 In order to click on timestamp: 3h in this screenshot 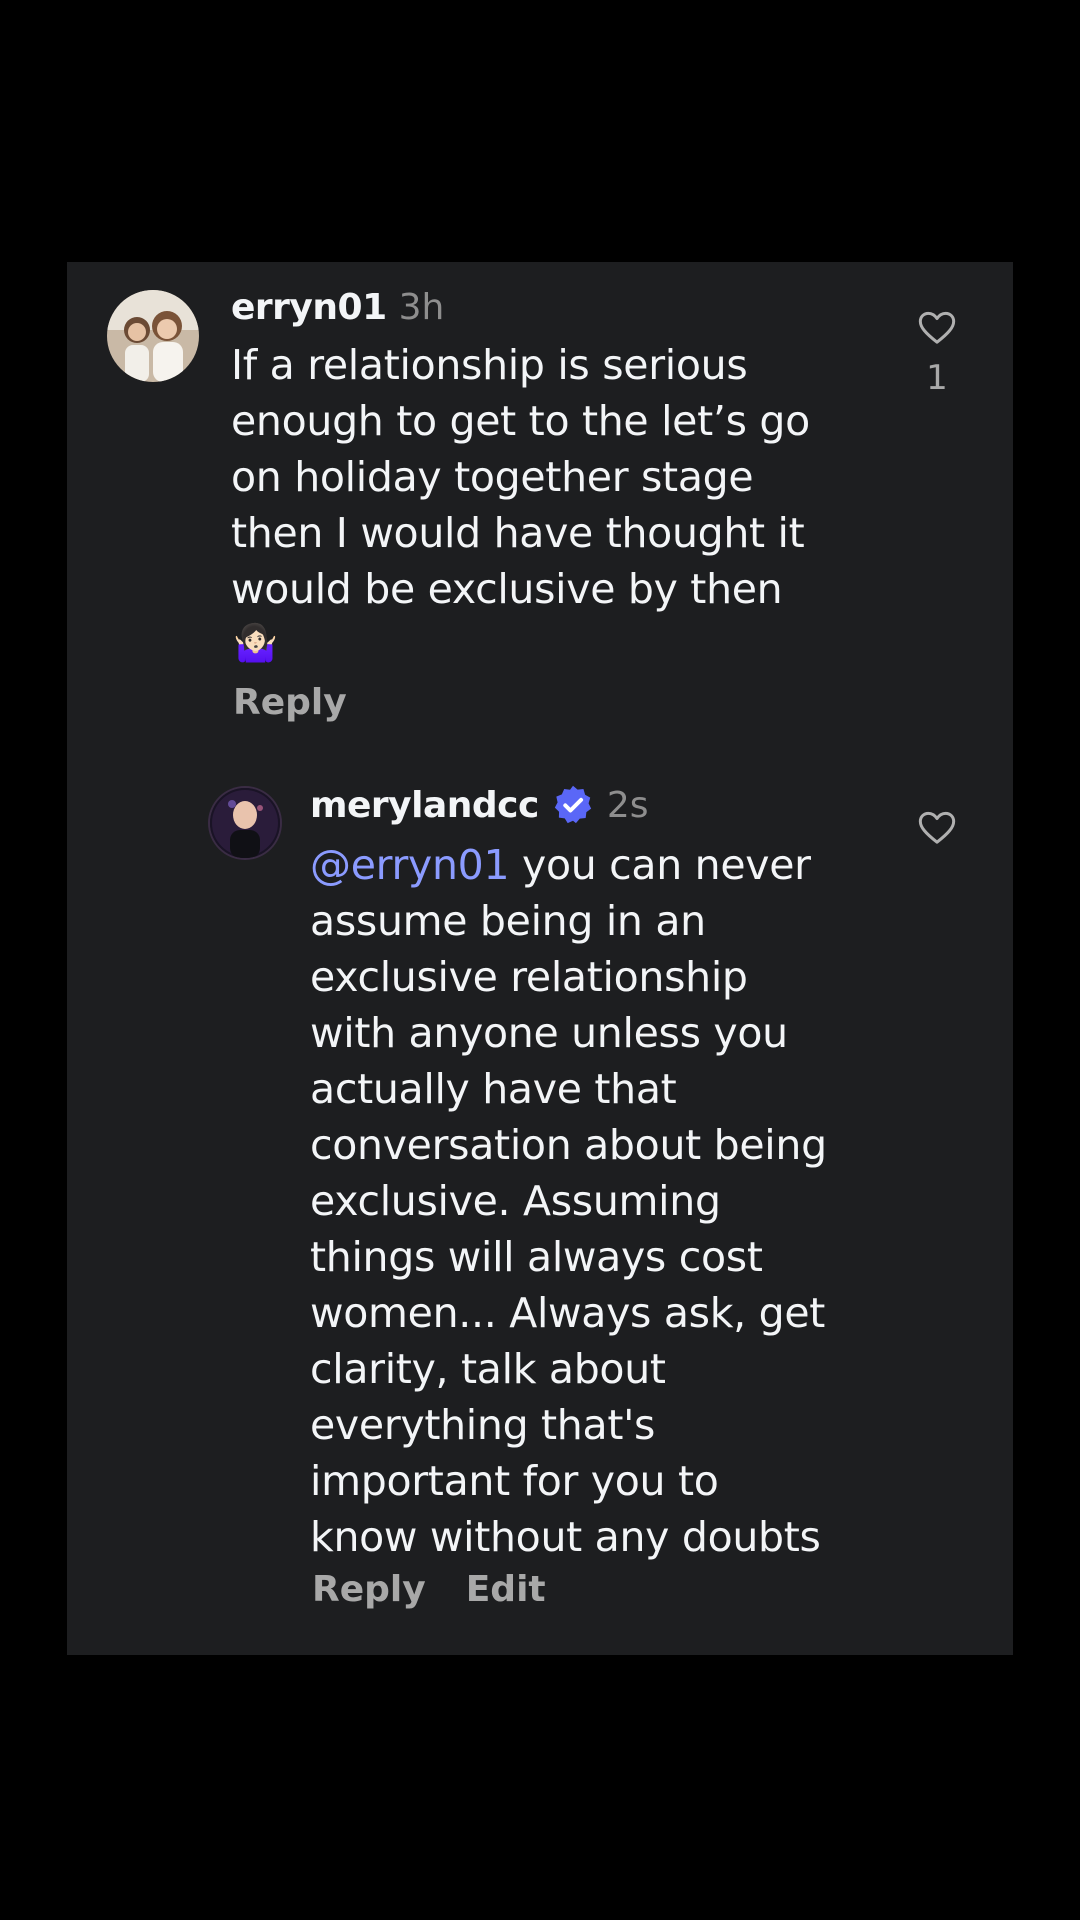, I will do `click(421, 307)`.